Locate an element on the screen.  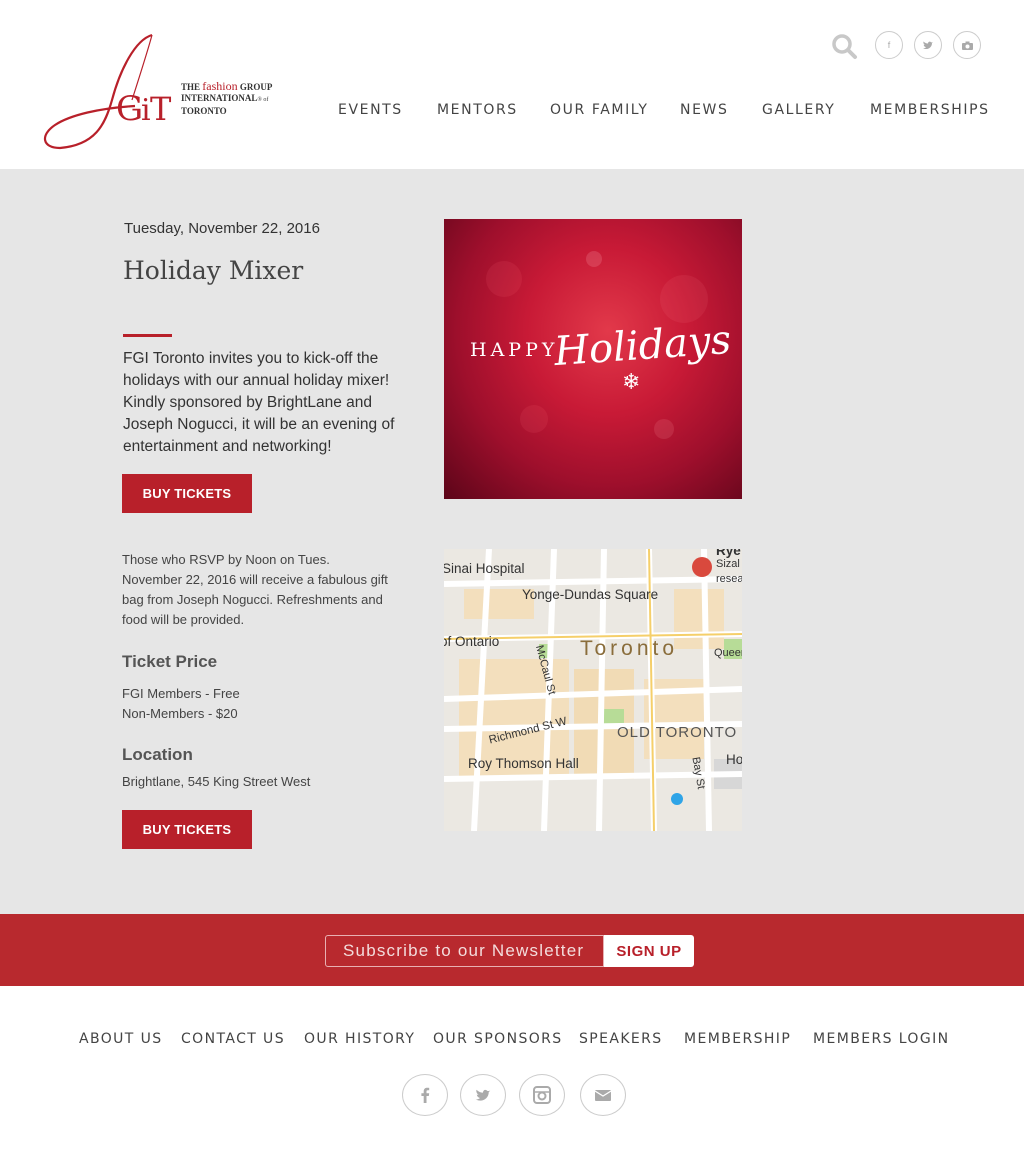
facebook-glyph-icon is located at coordinates (425, 1095).